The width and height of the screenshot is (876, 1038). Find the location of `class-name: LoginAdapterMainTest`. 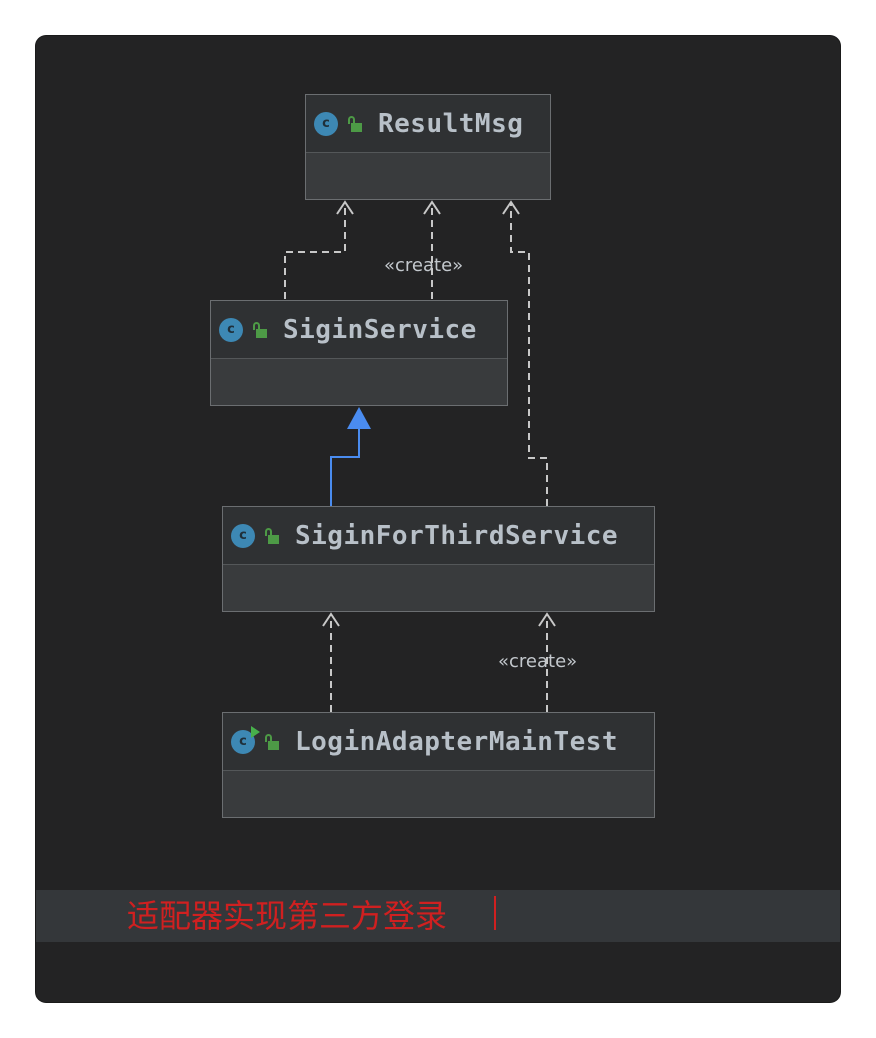

class-name: LoginAdapterMainTest is located at coordinates (457, 741).